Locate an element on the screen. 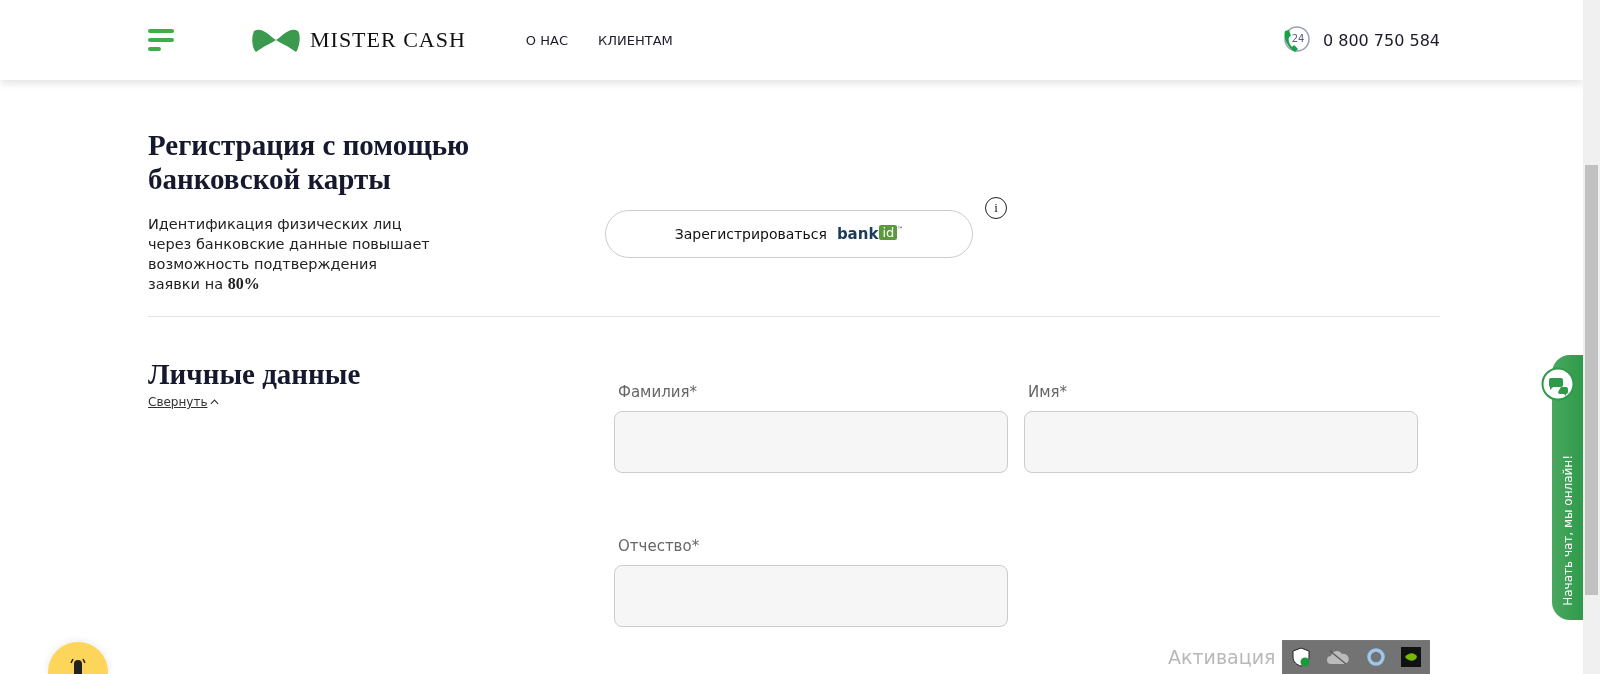  field-label: Имя* is located at coordinates (1048, 392).